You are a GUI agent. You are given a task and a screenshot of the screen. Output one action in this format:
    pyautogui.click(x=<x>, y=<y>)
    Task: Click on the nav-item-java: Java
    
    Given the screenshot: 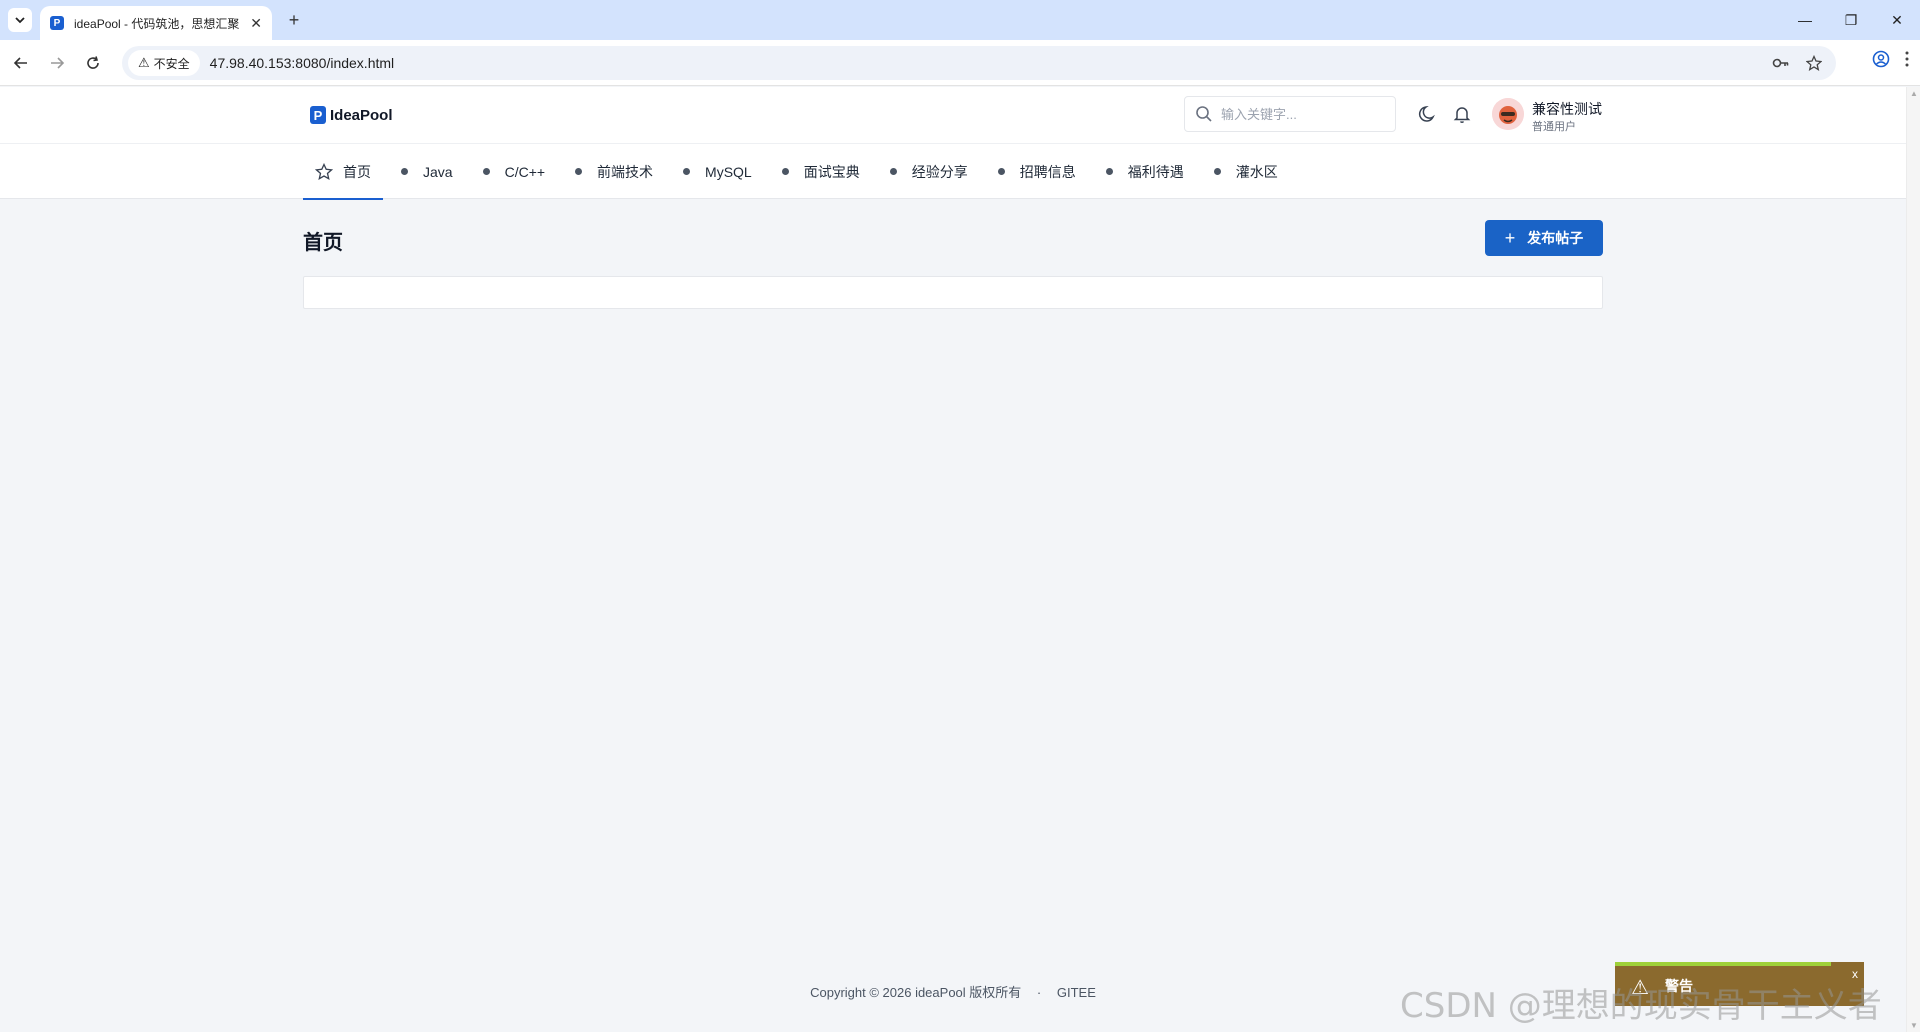 What is the action you would take?
    pyautogui.click(x=427, y=171)
    